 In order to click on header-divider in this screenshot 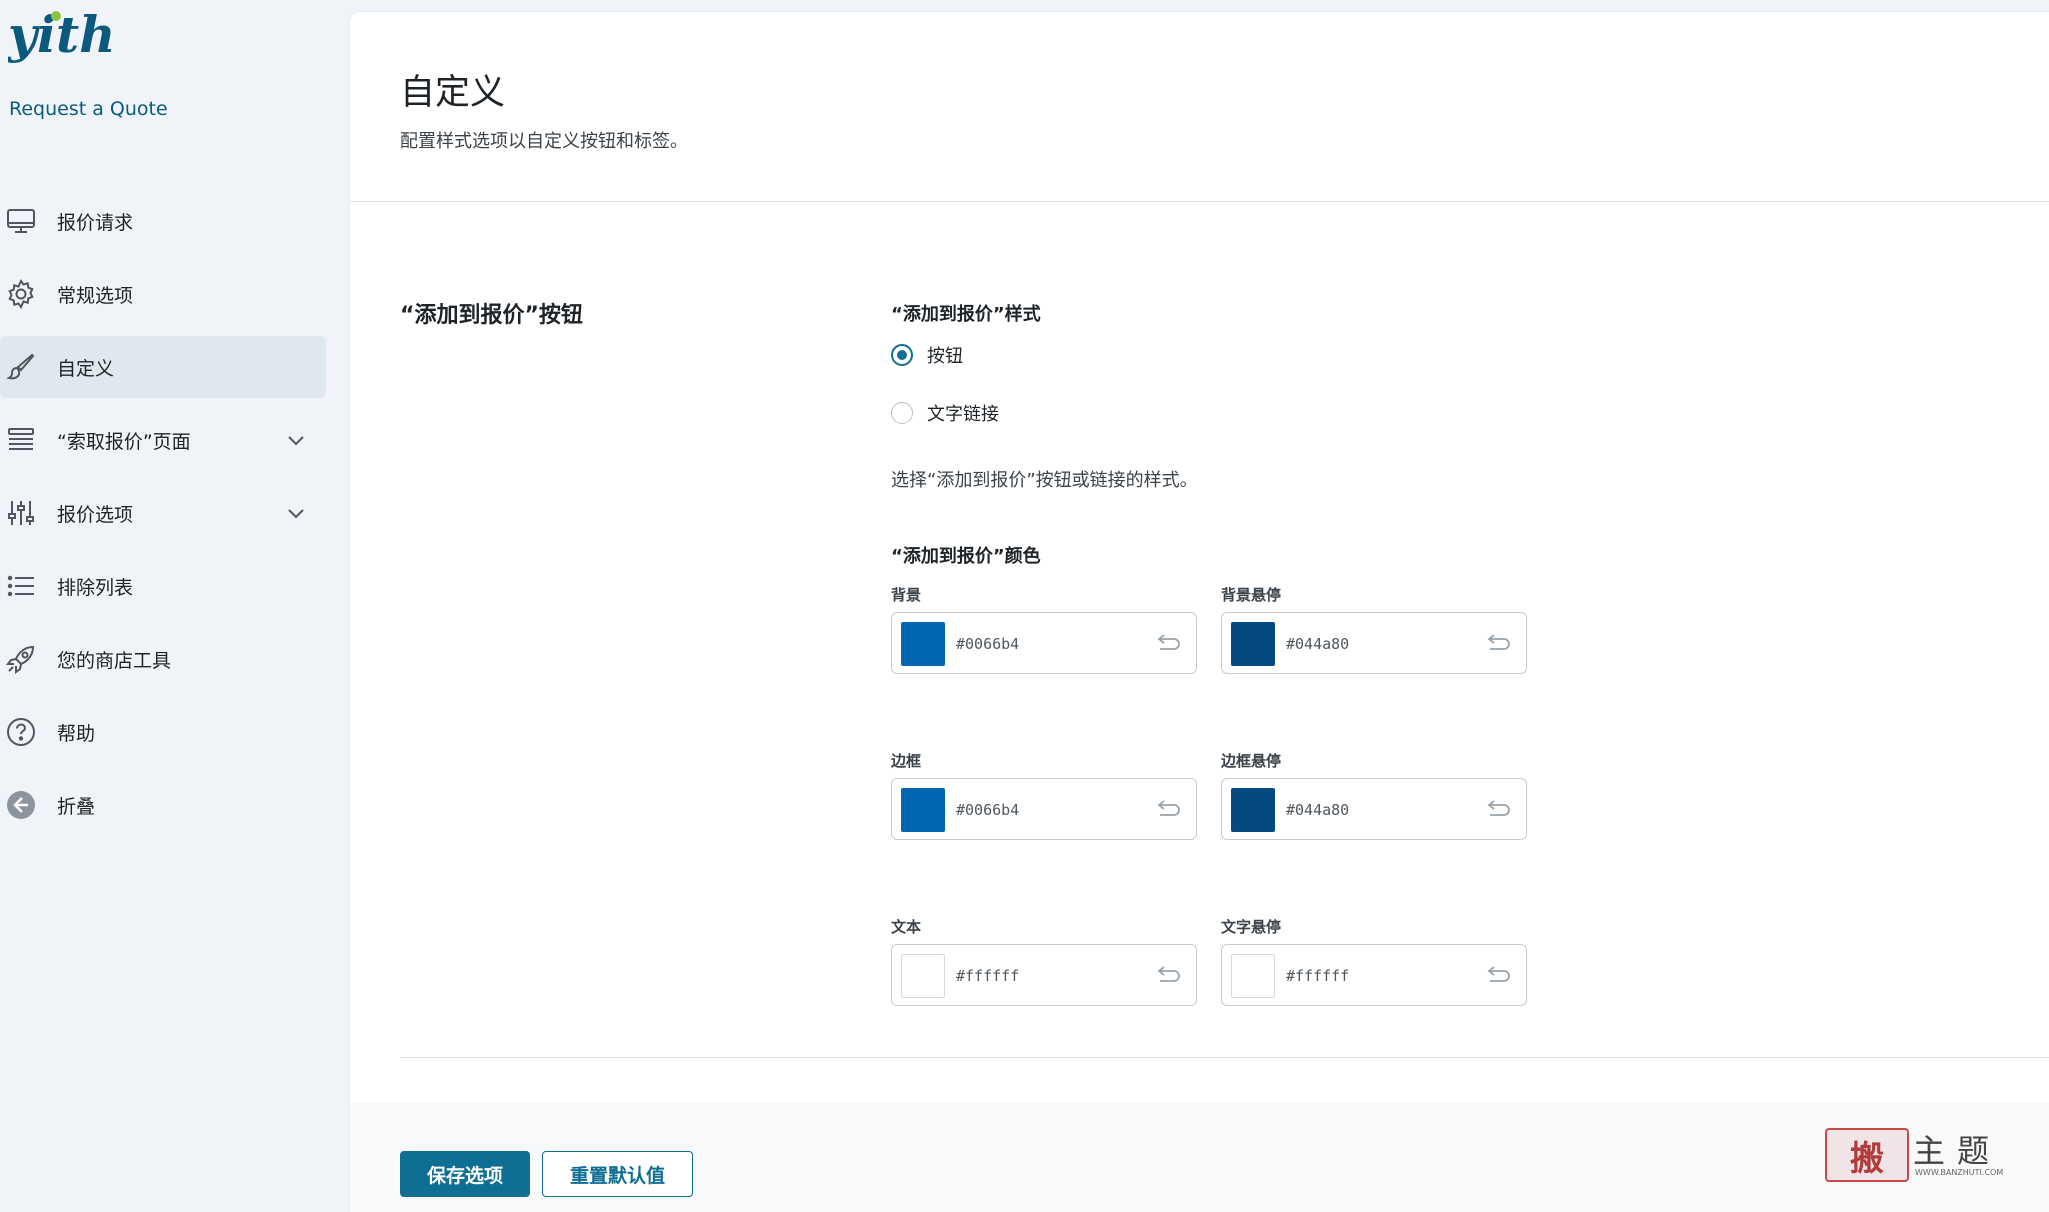, I will do `click(1199, 201)`.